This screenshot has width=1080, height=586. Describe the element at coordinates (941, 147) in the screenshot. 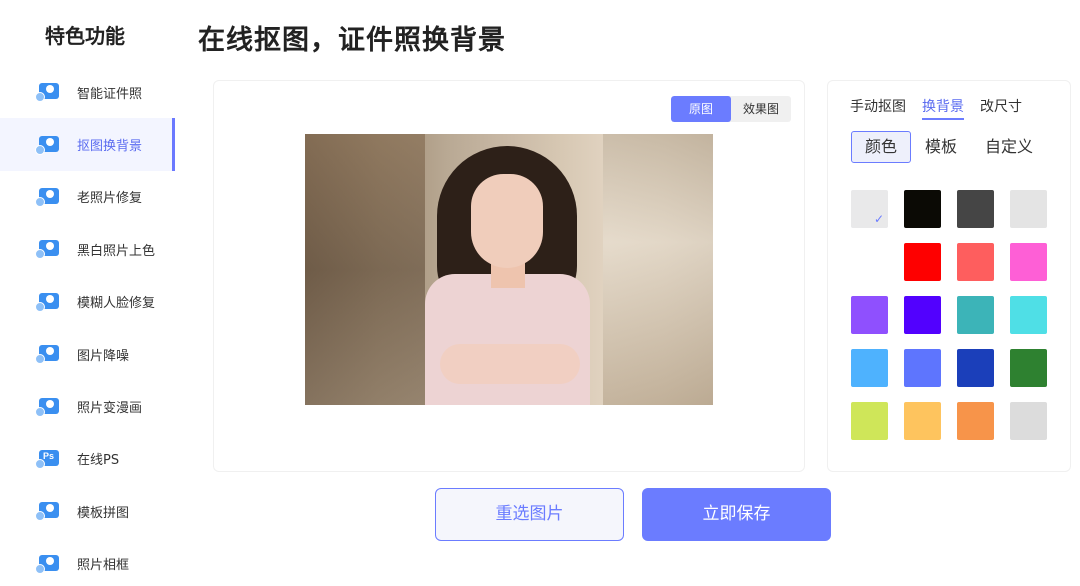

I see `background-subtab: 模板` at that location.